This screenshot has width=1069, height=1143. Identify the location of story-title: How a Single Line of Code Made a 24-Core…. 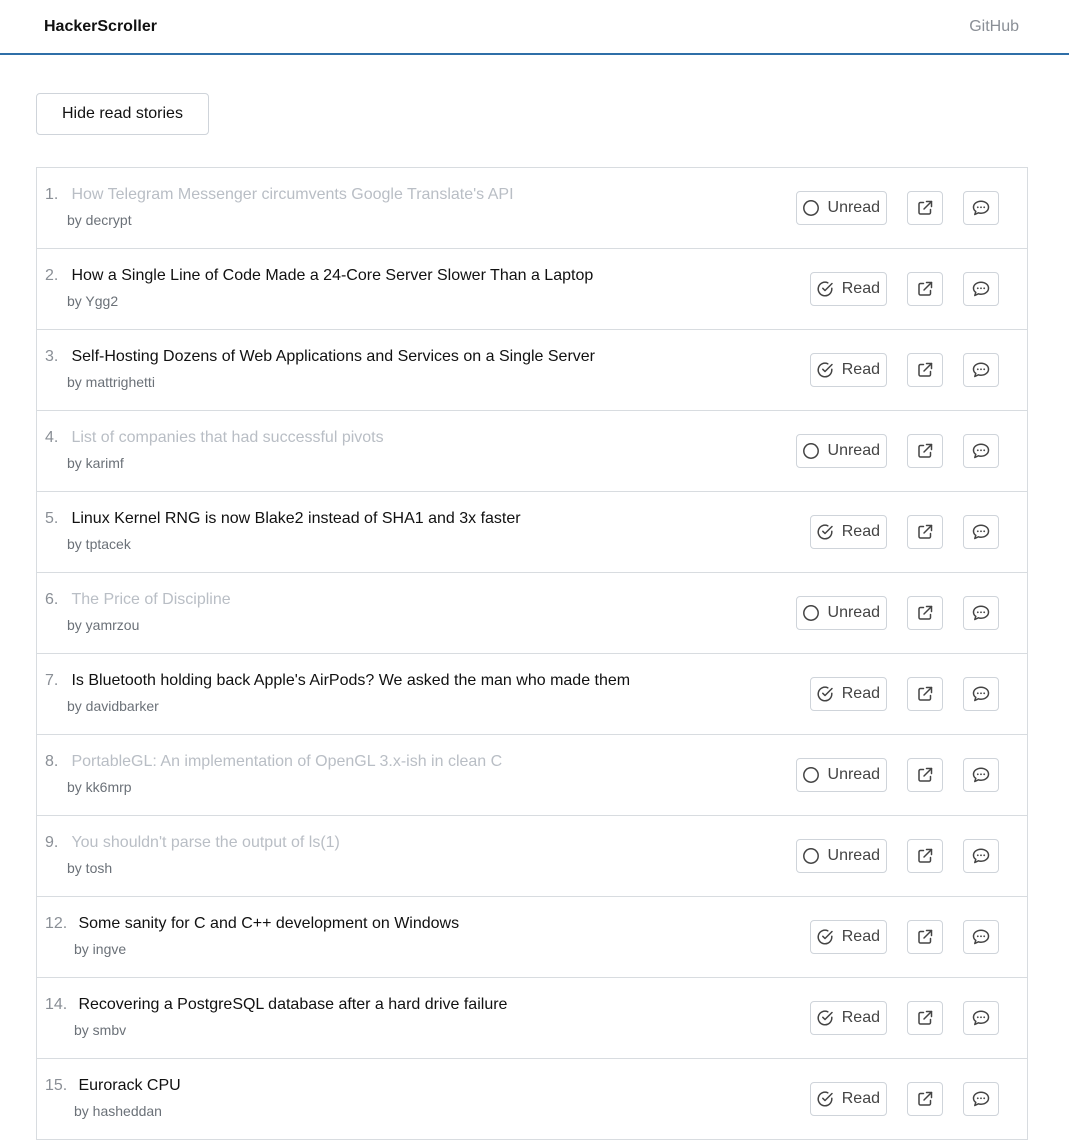
(332, 275).